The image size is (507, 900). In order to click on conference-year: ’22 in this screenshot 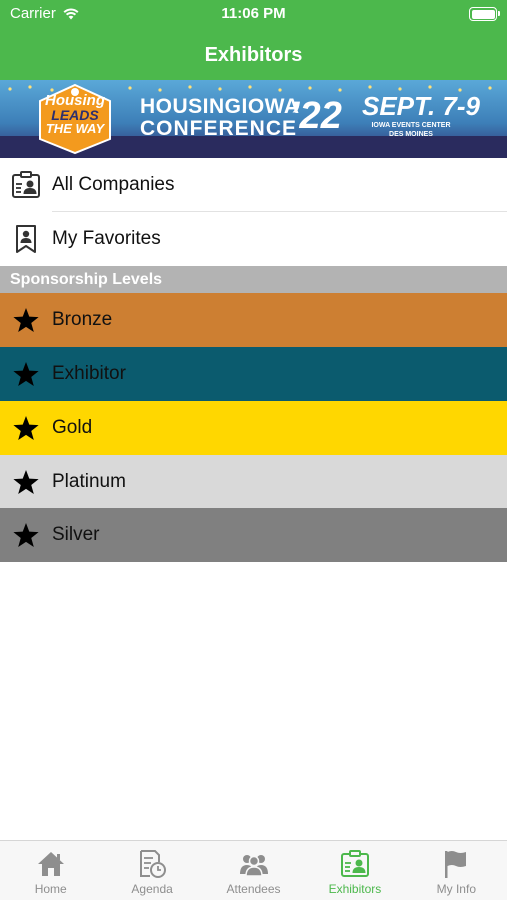, I will do `click(315, 116)`.